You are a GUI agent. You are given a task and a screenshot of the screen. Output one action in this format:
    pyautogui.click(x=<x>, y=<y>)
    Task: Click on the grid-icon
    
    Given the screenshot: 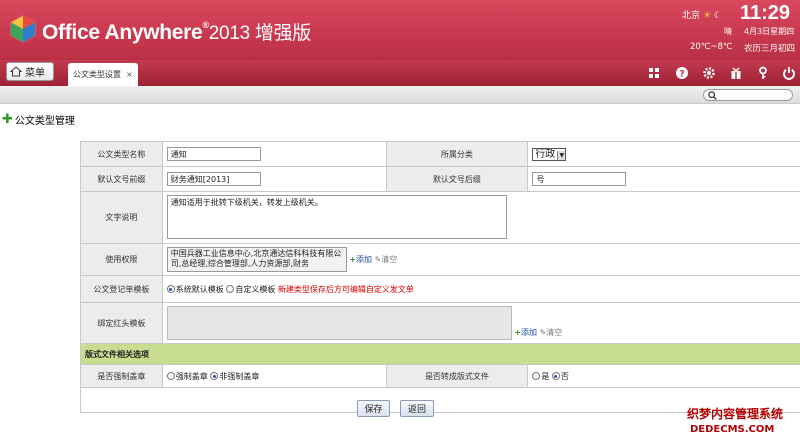 What is the action you would take?
    pyautogui.click(x=654, y=73)
    